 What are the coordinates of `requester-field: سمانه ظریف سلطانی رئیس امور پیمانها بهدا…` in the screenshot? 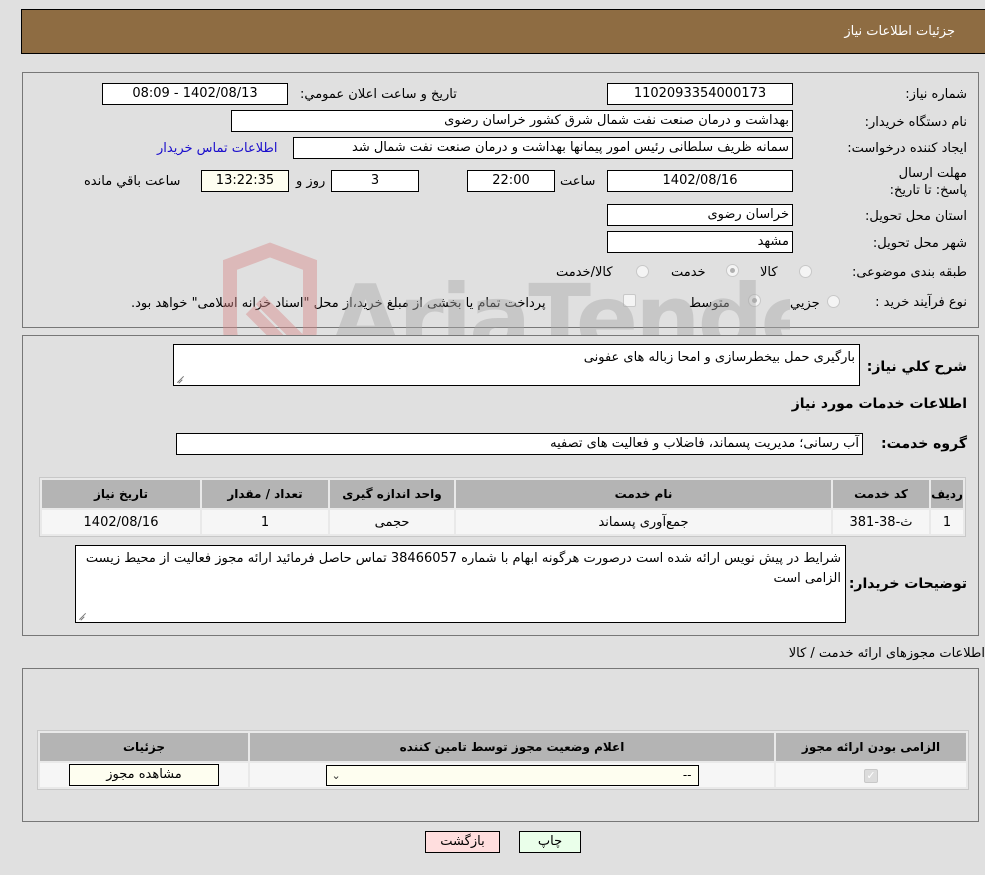 It's located at (543, 148).